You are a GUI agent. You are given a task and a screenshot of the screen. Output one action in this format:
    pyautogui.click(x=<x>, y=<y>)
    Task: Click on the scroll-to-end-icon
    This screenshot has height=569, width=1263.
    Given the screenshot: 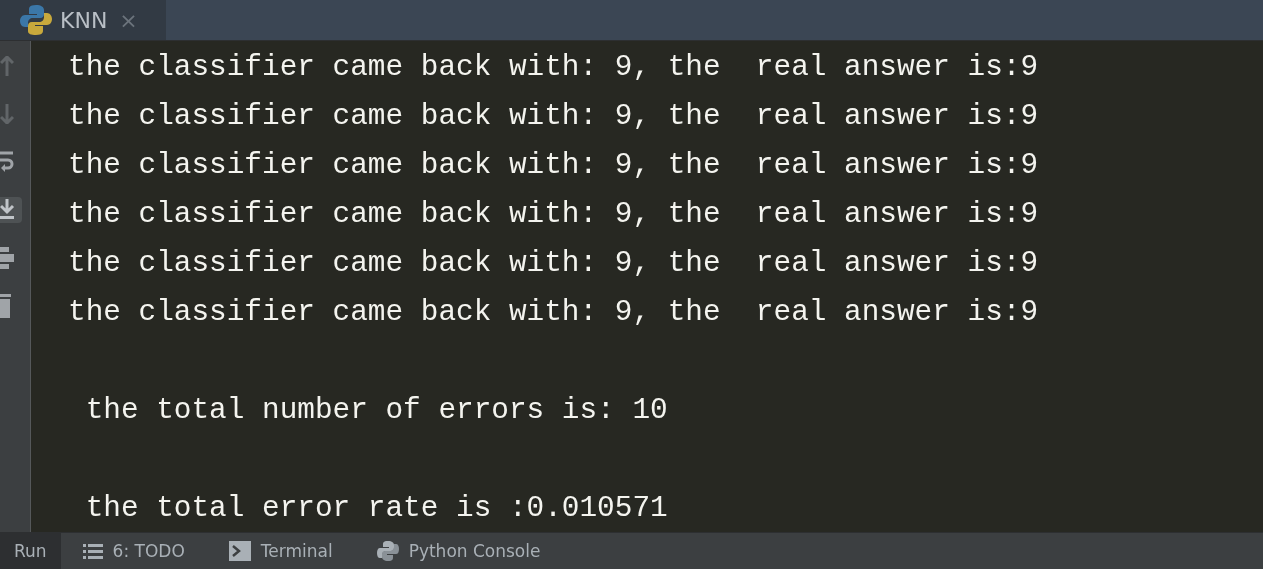 What is the action you would take?
    pyautogui.click(x=11, y=210)
    